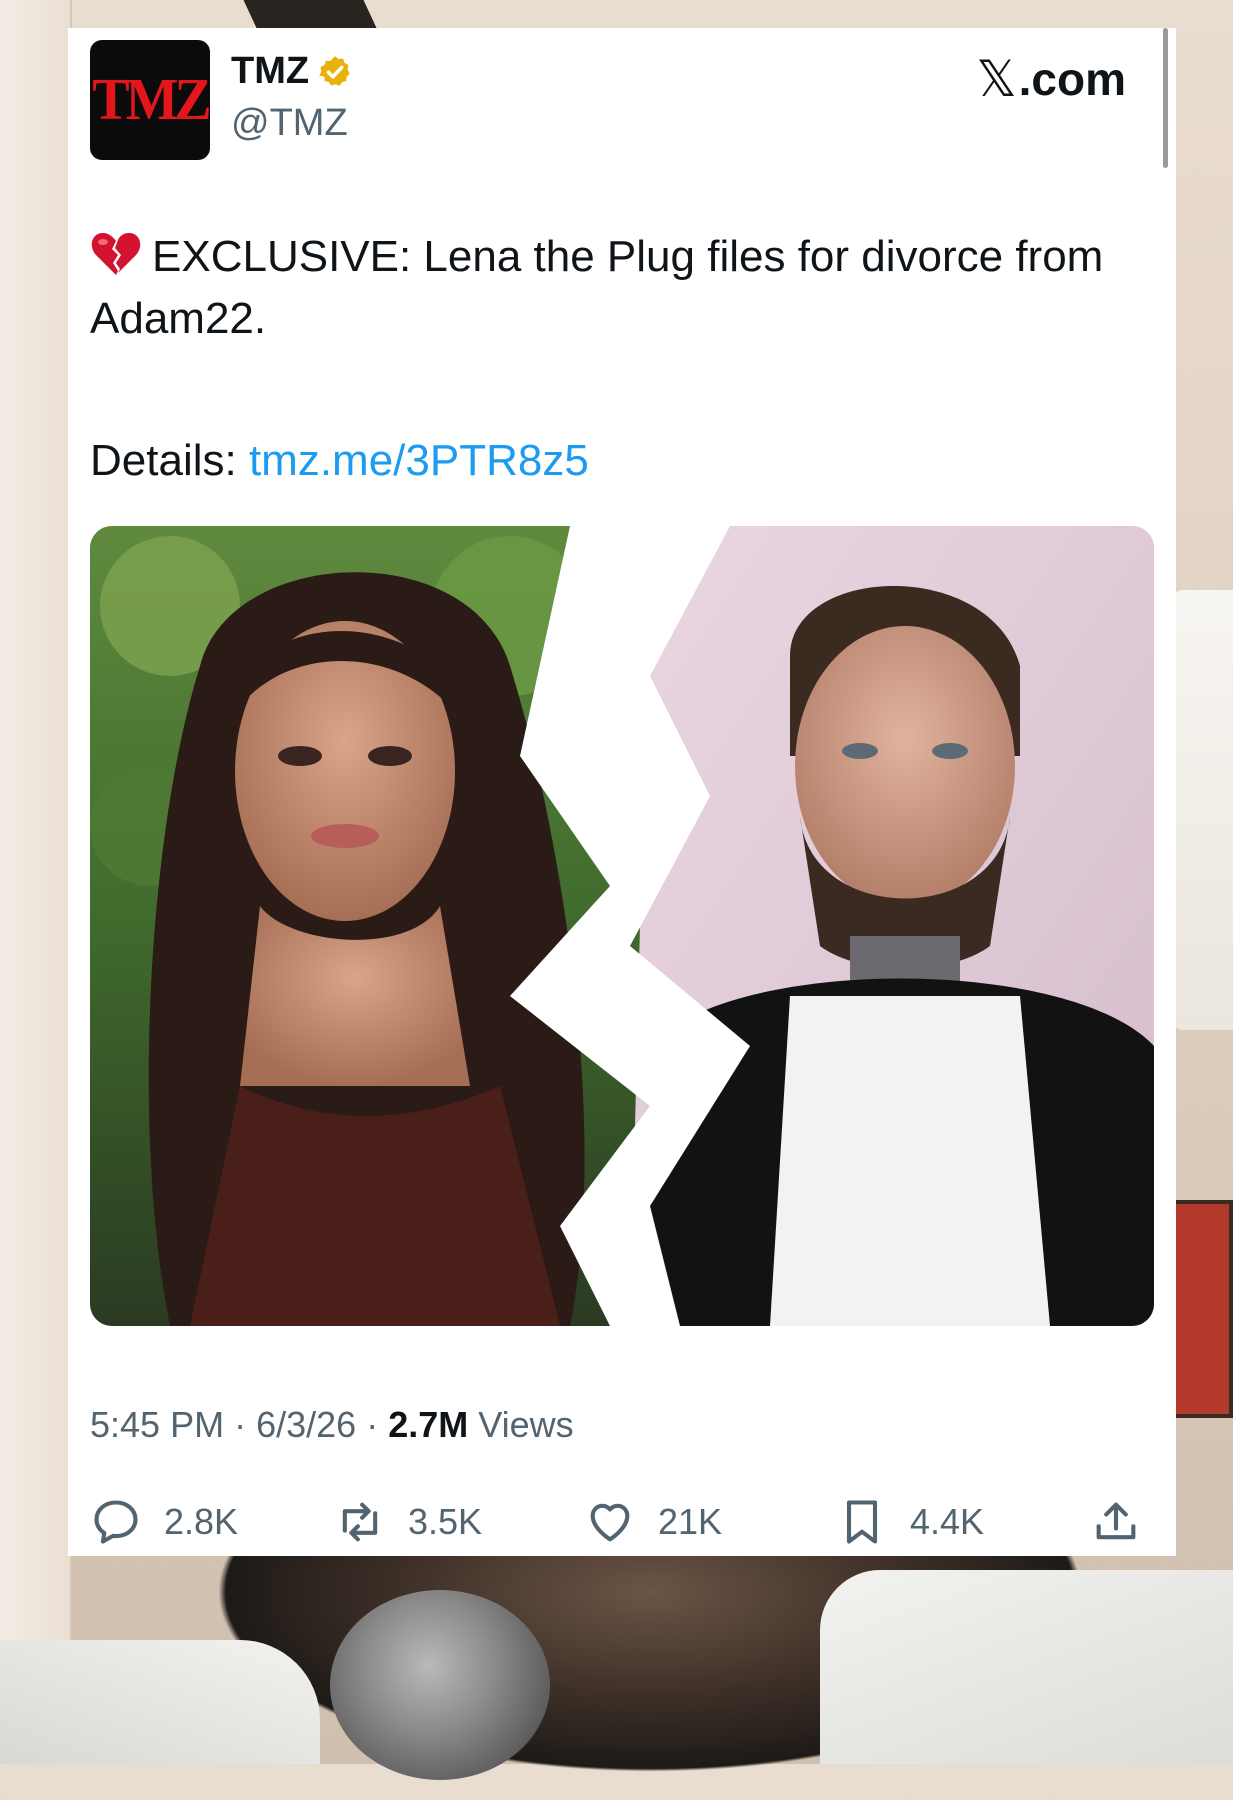 The height and width of the screenshot is (1800, 1233). Describe the element at coordinates (440, 1685) in the screenshot. I see `microphone` at that location.